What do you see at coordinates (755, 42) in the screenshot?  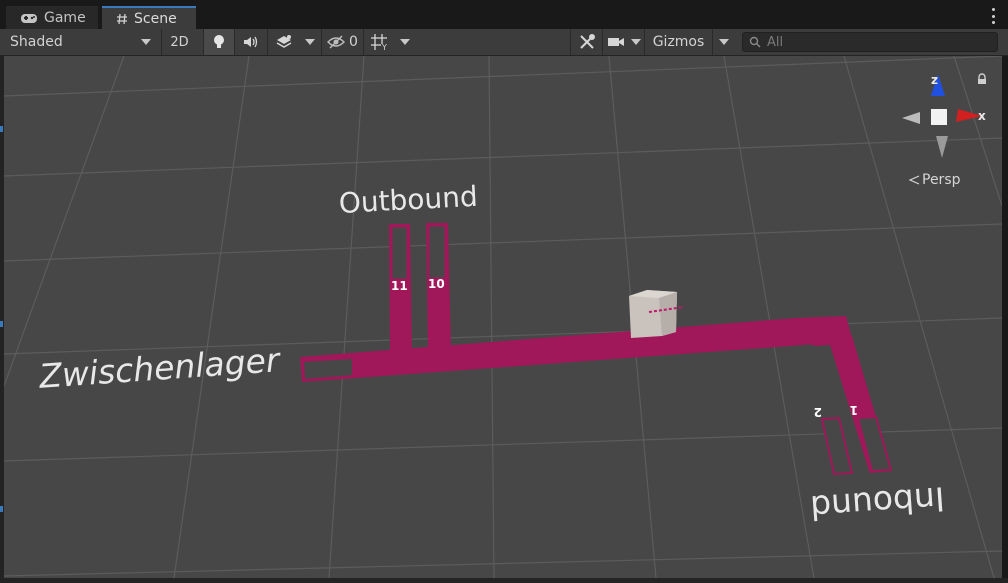 I see `search-icon` at bounding box center [755, 42].